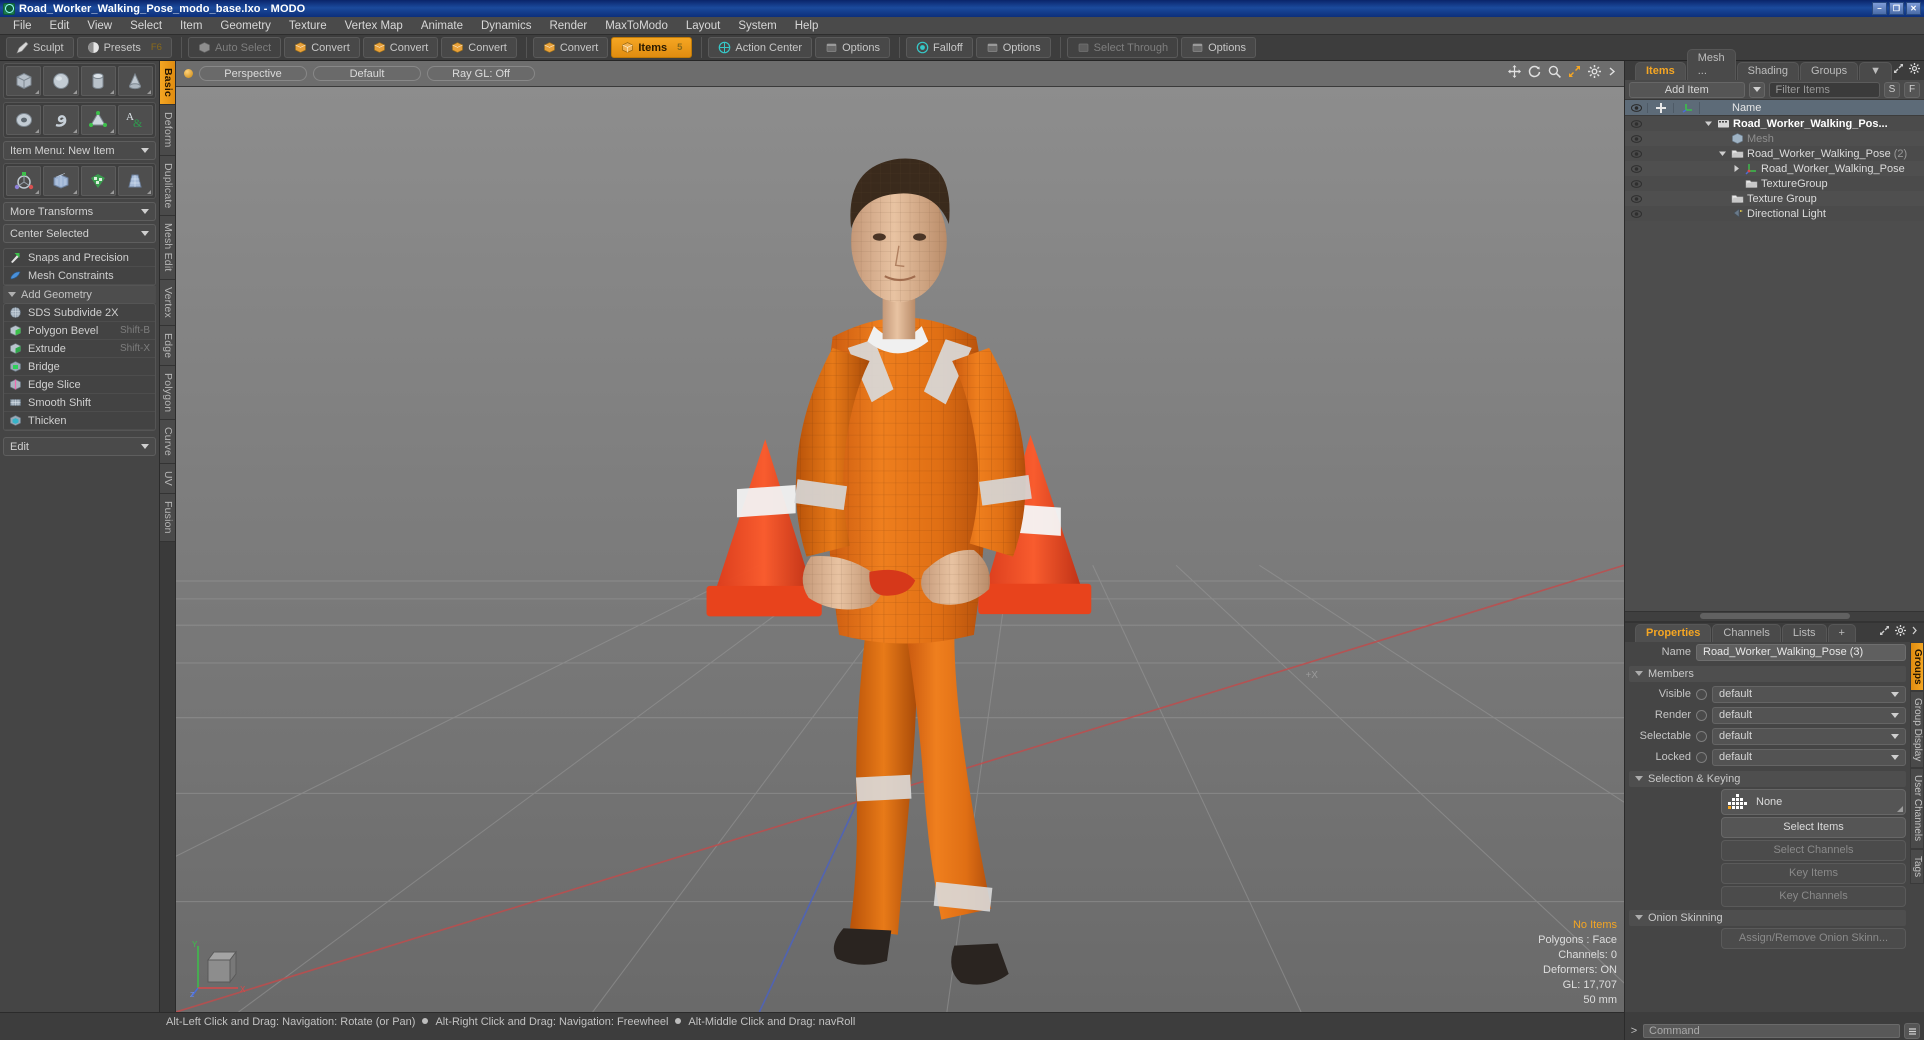  What do you see at coordinates (1892, 89) in the screenshot?
I see `filter-s-button: S` at bounding box center [1892, 89].